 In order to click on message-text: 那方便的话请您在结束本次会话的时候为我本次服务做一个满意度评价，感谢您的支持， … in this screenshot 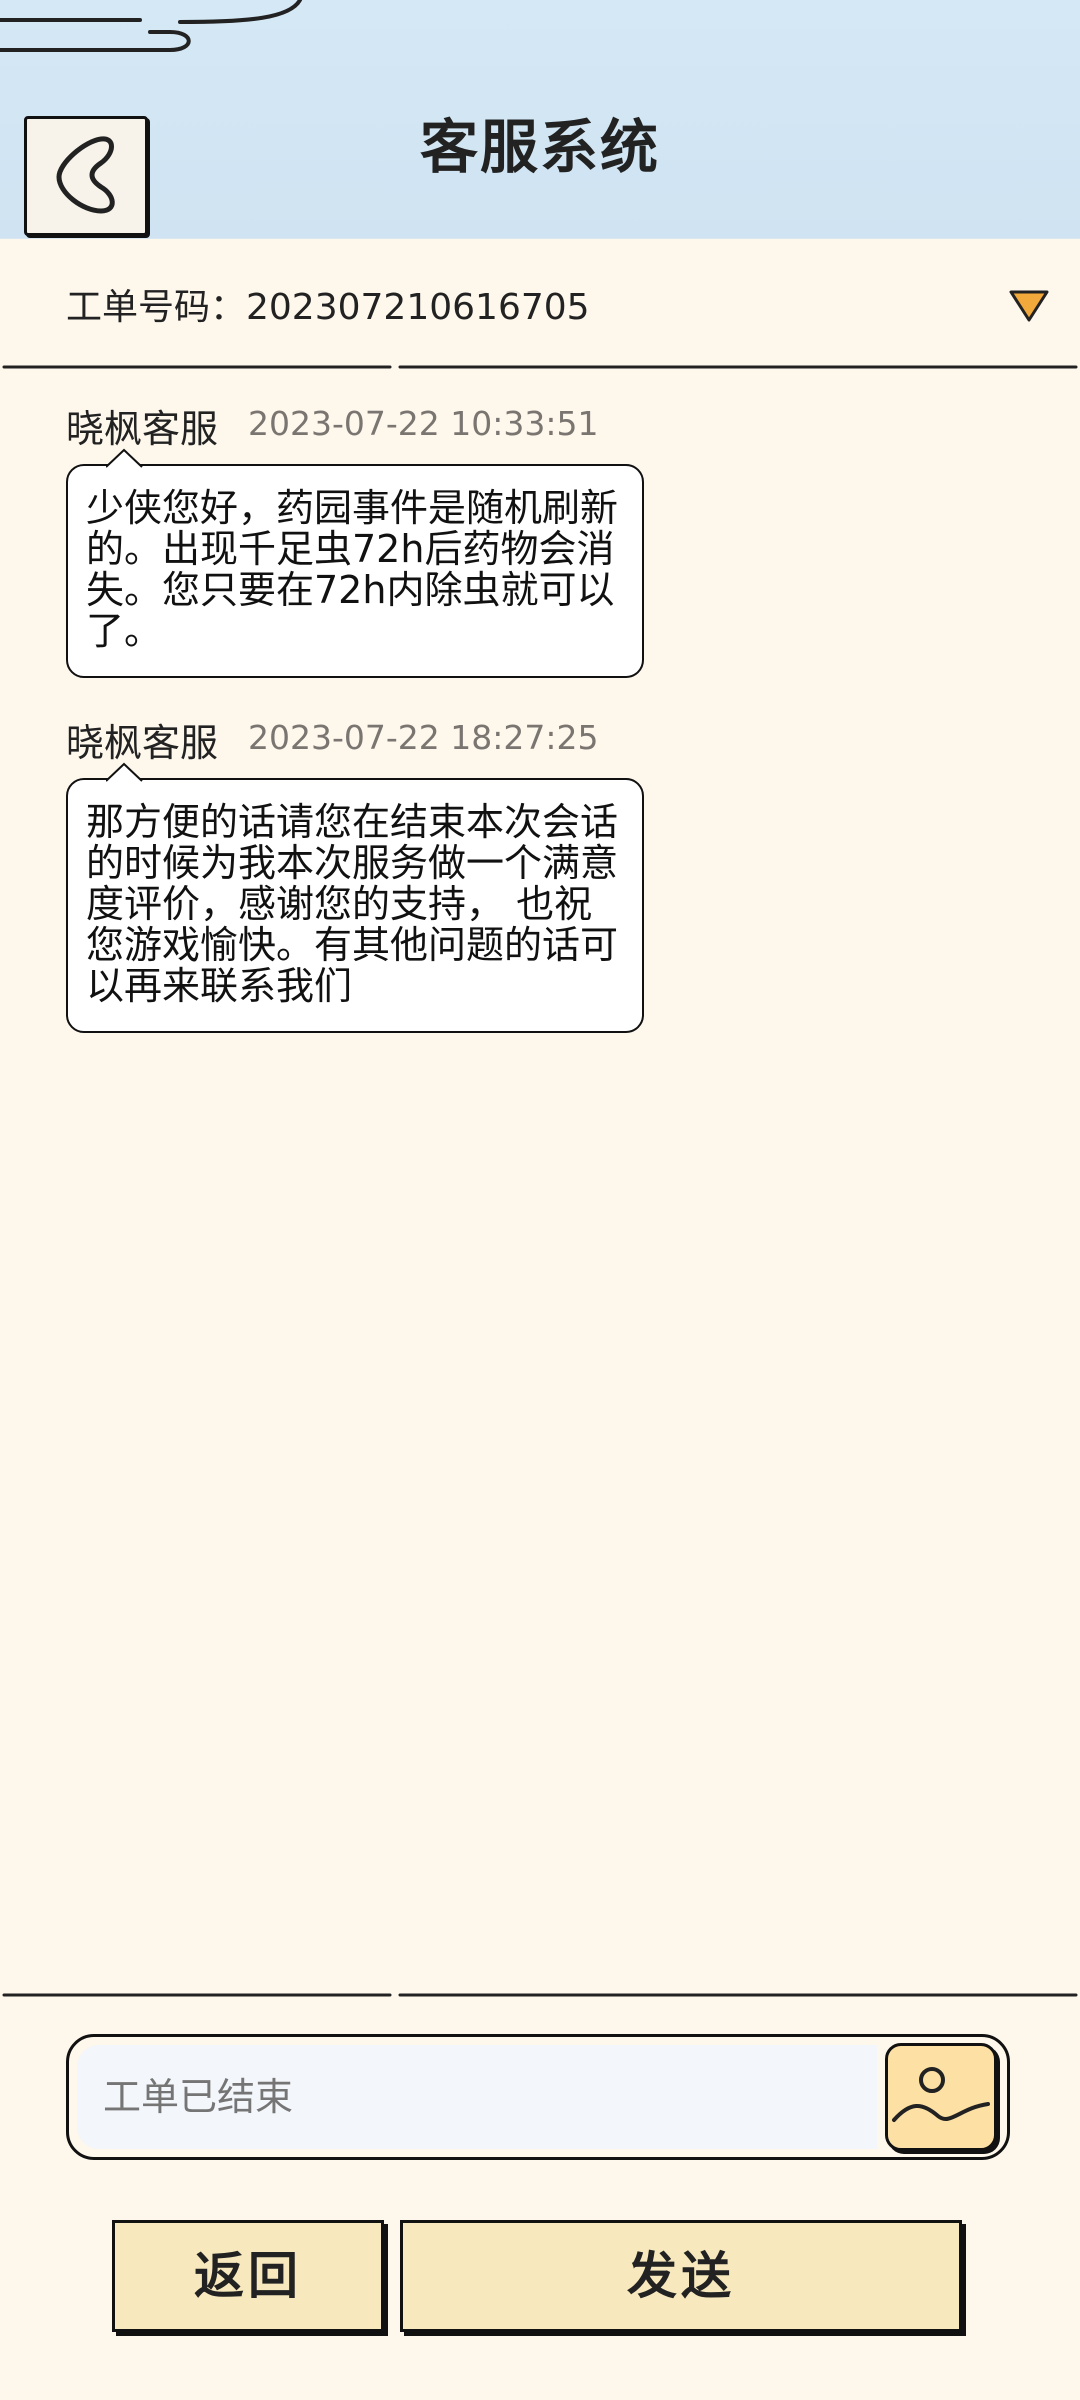, I will do `click(352, 904)`.